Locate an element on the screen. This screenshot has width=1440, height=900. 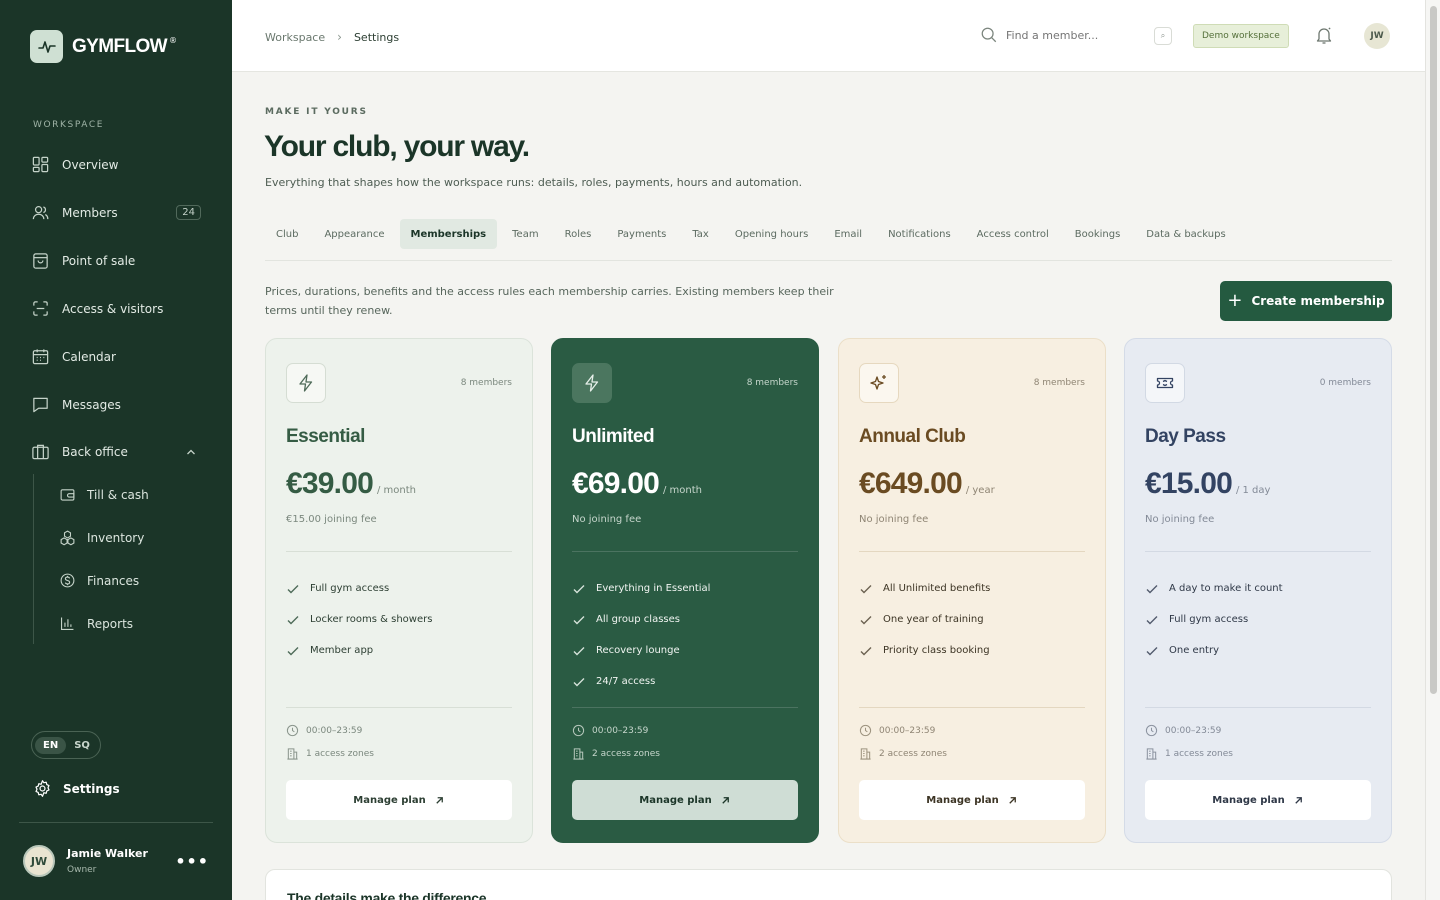
building-icon is located at coordinates (578, 754).